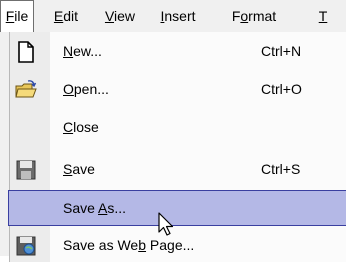  Describe the element at coordinates (26, 246) in the screenshot. I see `web-page-icon` at that location.